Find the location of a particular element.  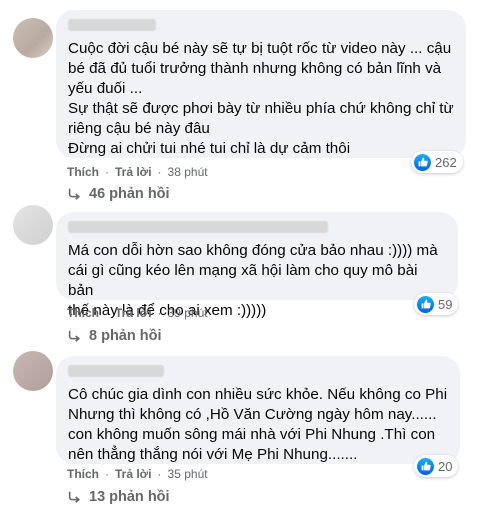

comment-actions: Thích · Trả lời · 38 phút is located at coordinates (137, 172).